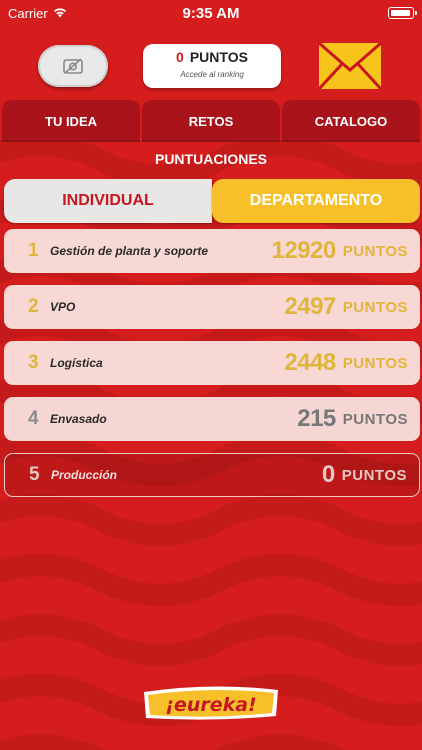 The height and width of the screenshot is (750, 422). I want to click on main-nav: TU IDEA RETOS CATALOGO, so click(211, 121).